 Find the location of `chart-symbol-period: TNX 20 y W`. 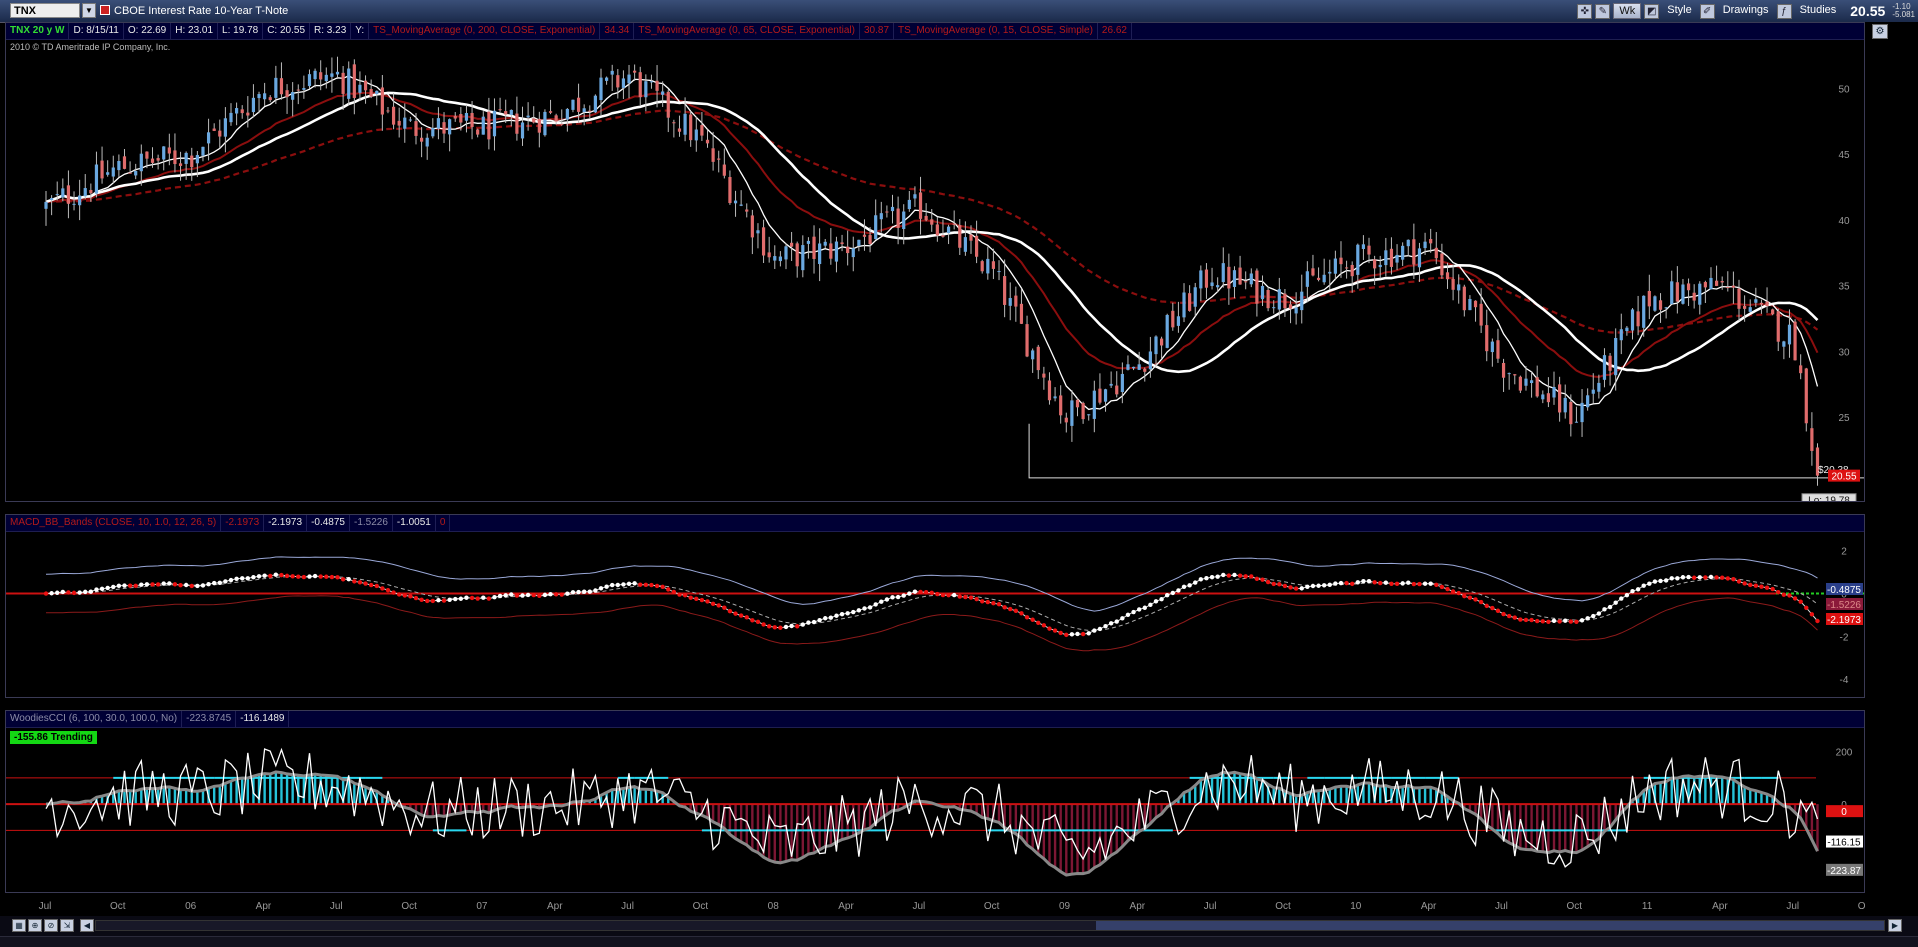

chart-symbol-period: TNX 20 y W is located at coordinates (38, 31).